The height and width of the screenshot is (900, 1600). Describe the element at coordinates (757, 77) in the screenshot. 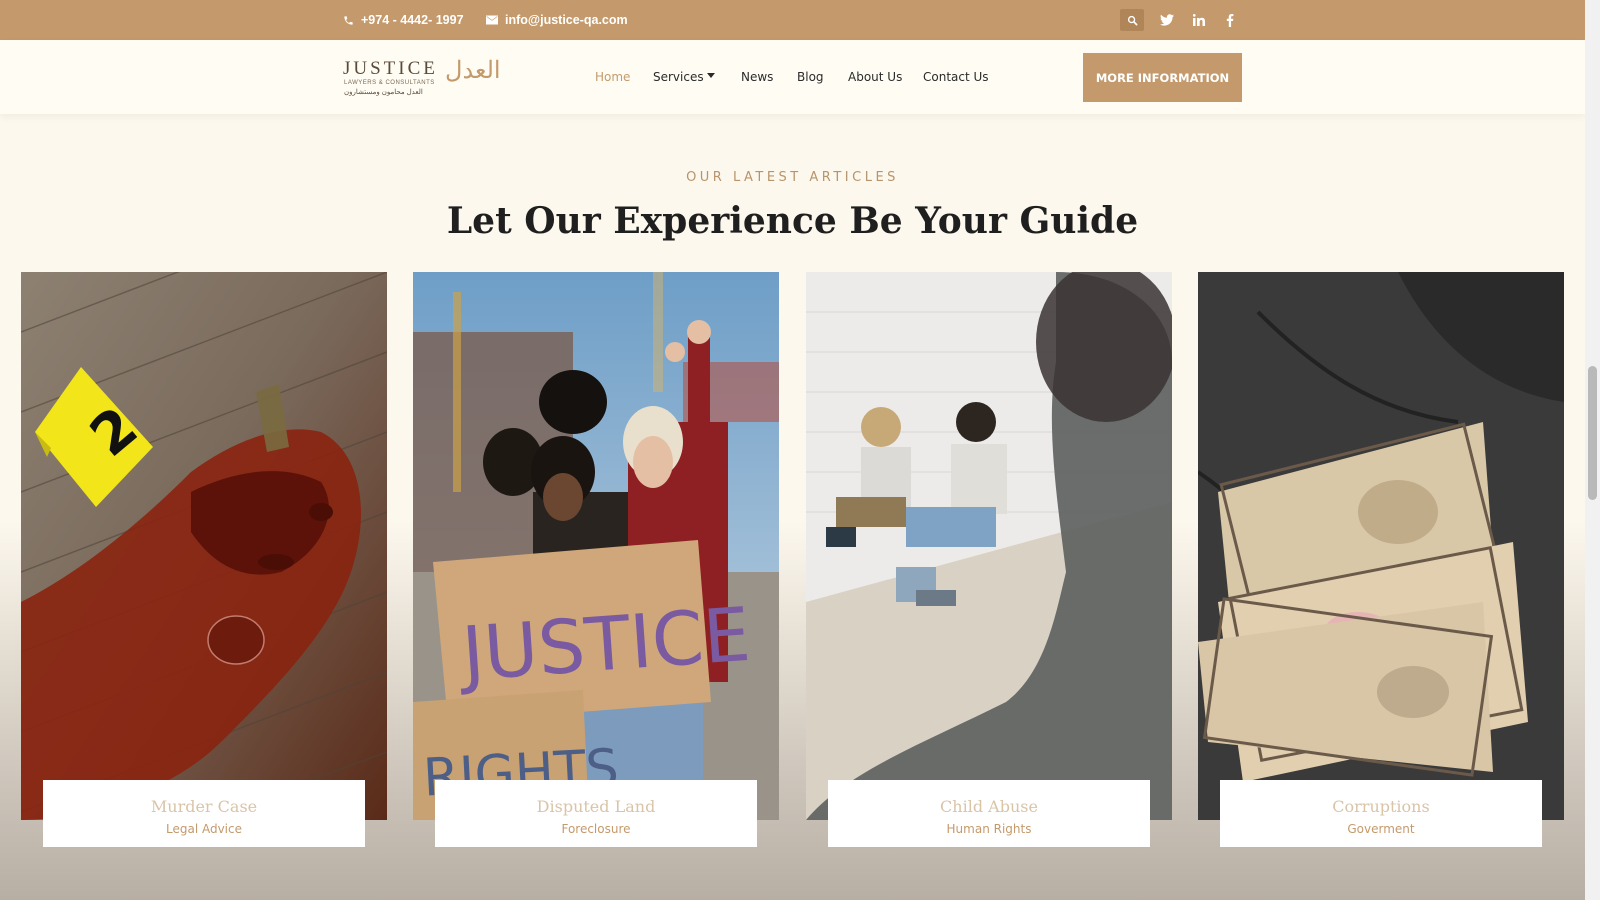

I see `nav-news: News` at that location.